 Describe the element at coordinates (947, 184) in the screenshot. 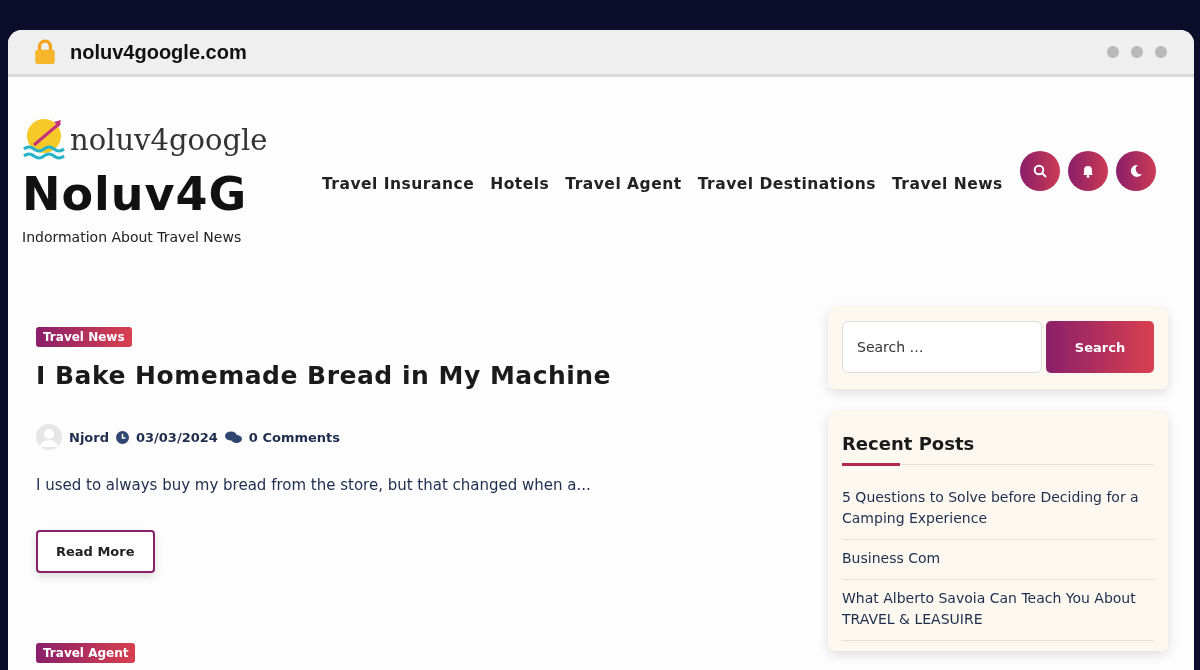

I see `nav-link: Travel News` at that location.